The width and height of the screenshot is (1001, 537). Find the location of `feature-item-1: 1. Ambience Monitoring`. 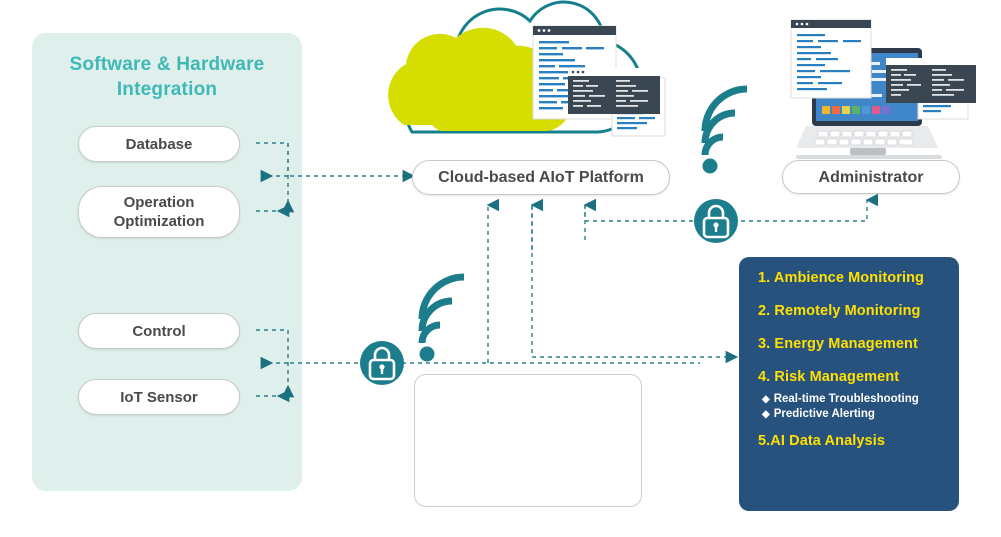

feature-item-1: 1. Ambience Monitoring is located at coordinates (841, 278).